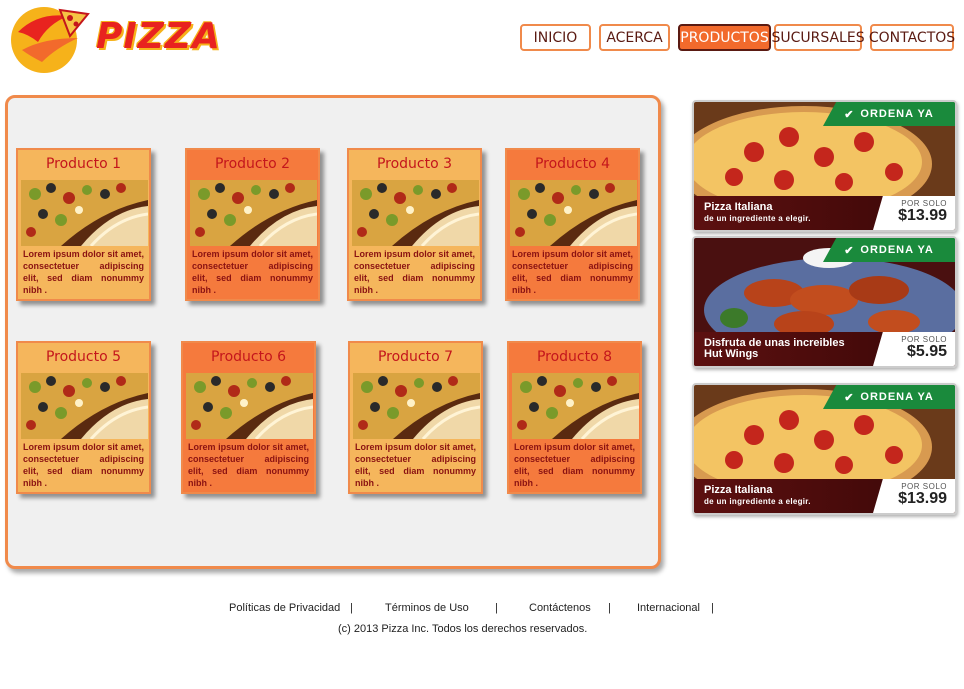  Describe the element at coordinates (634, 37) in the screenshot. I see `nav-acerca: ACERCA` at that location.